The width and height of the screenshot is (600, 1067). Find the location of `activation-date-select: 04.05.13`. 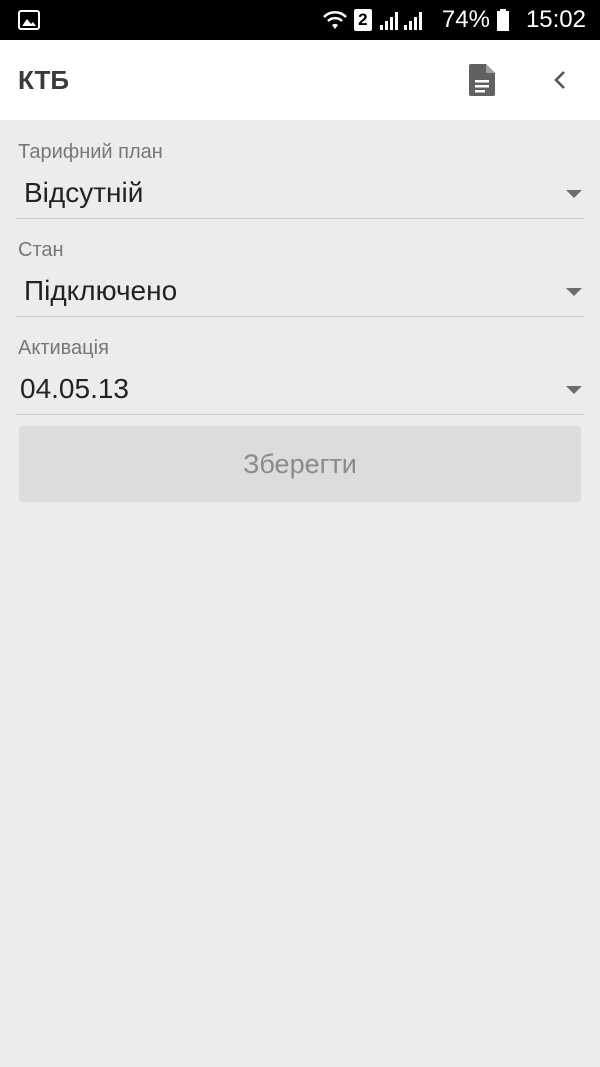

activation-date-select: 04.05.13 is located at coordinates (300, 390).